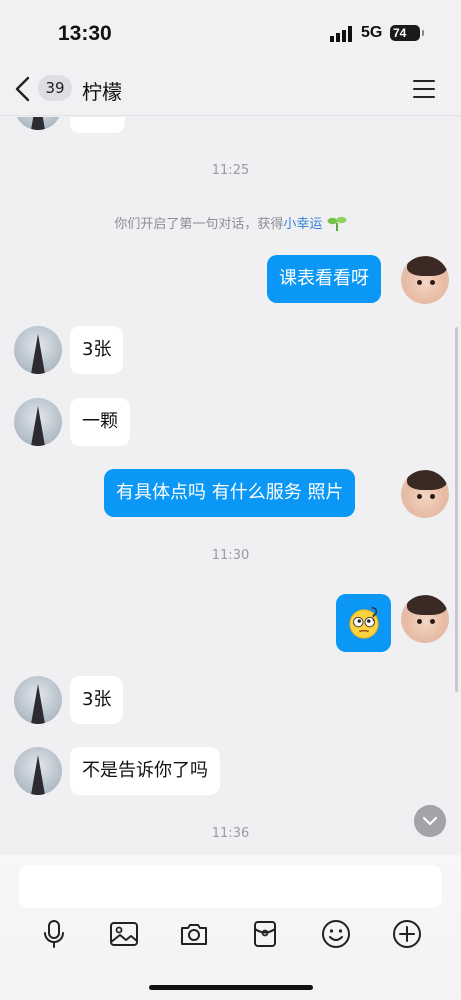  I want to click on timestamp: 11:36, so click(230, 833).